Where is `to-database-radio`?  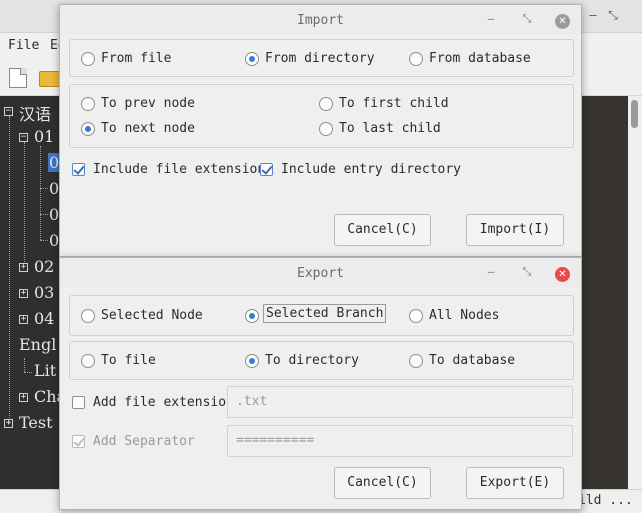
to-database-radio is located at coordinates (416, 361).